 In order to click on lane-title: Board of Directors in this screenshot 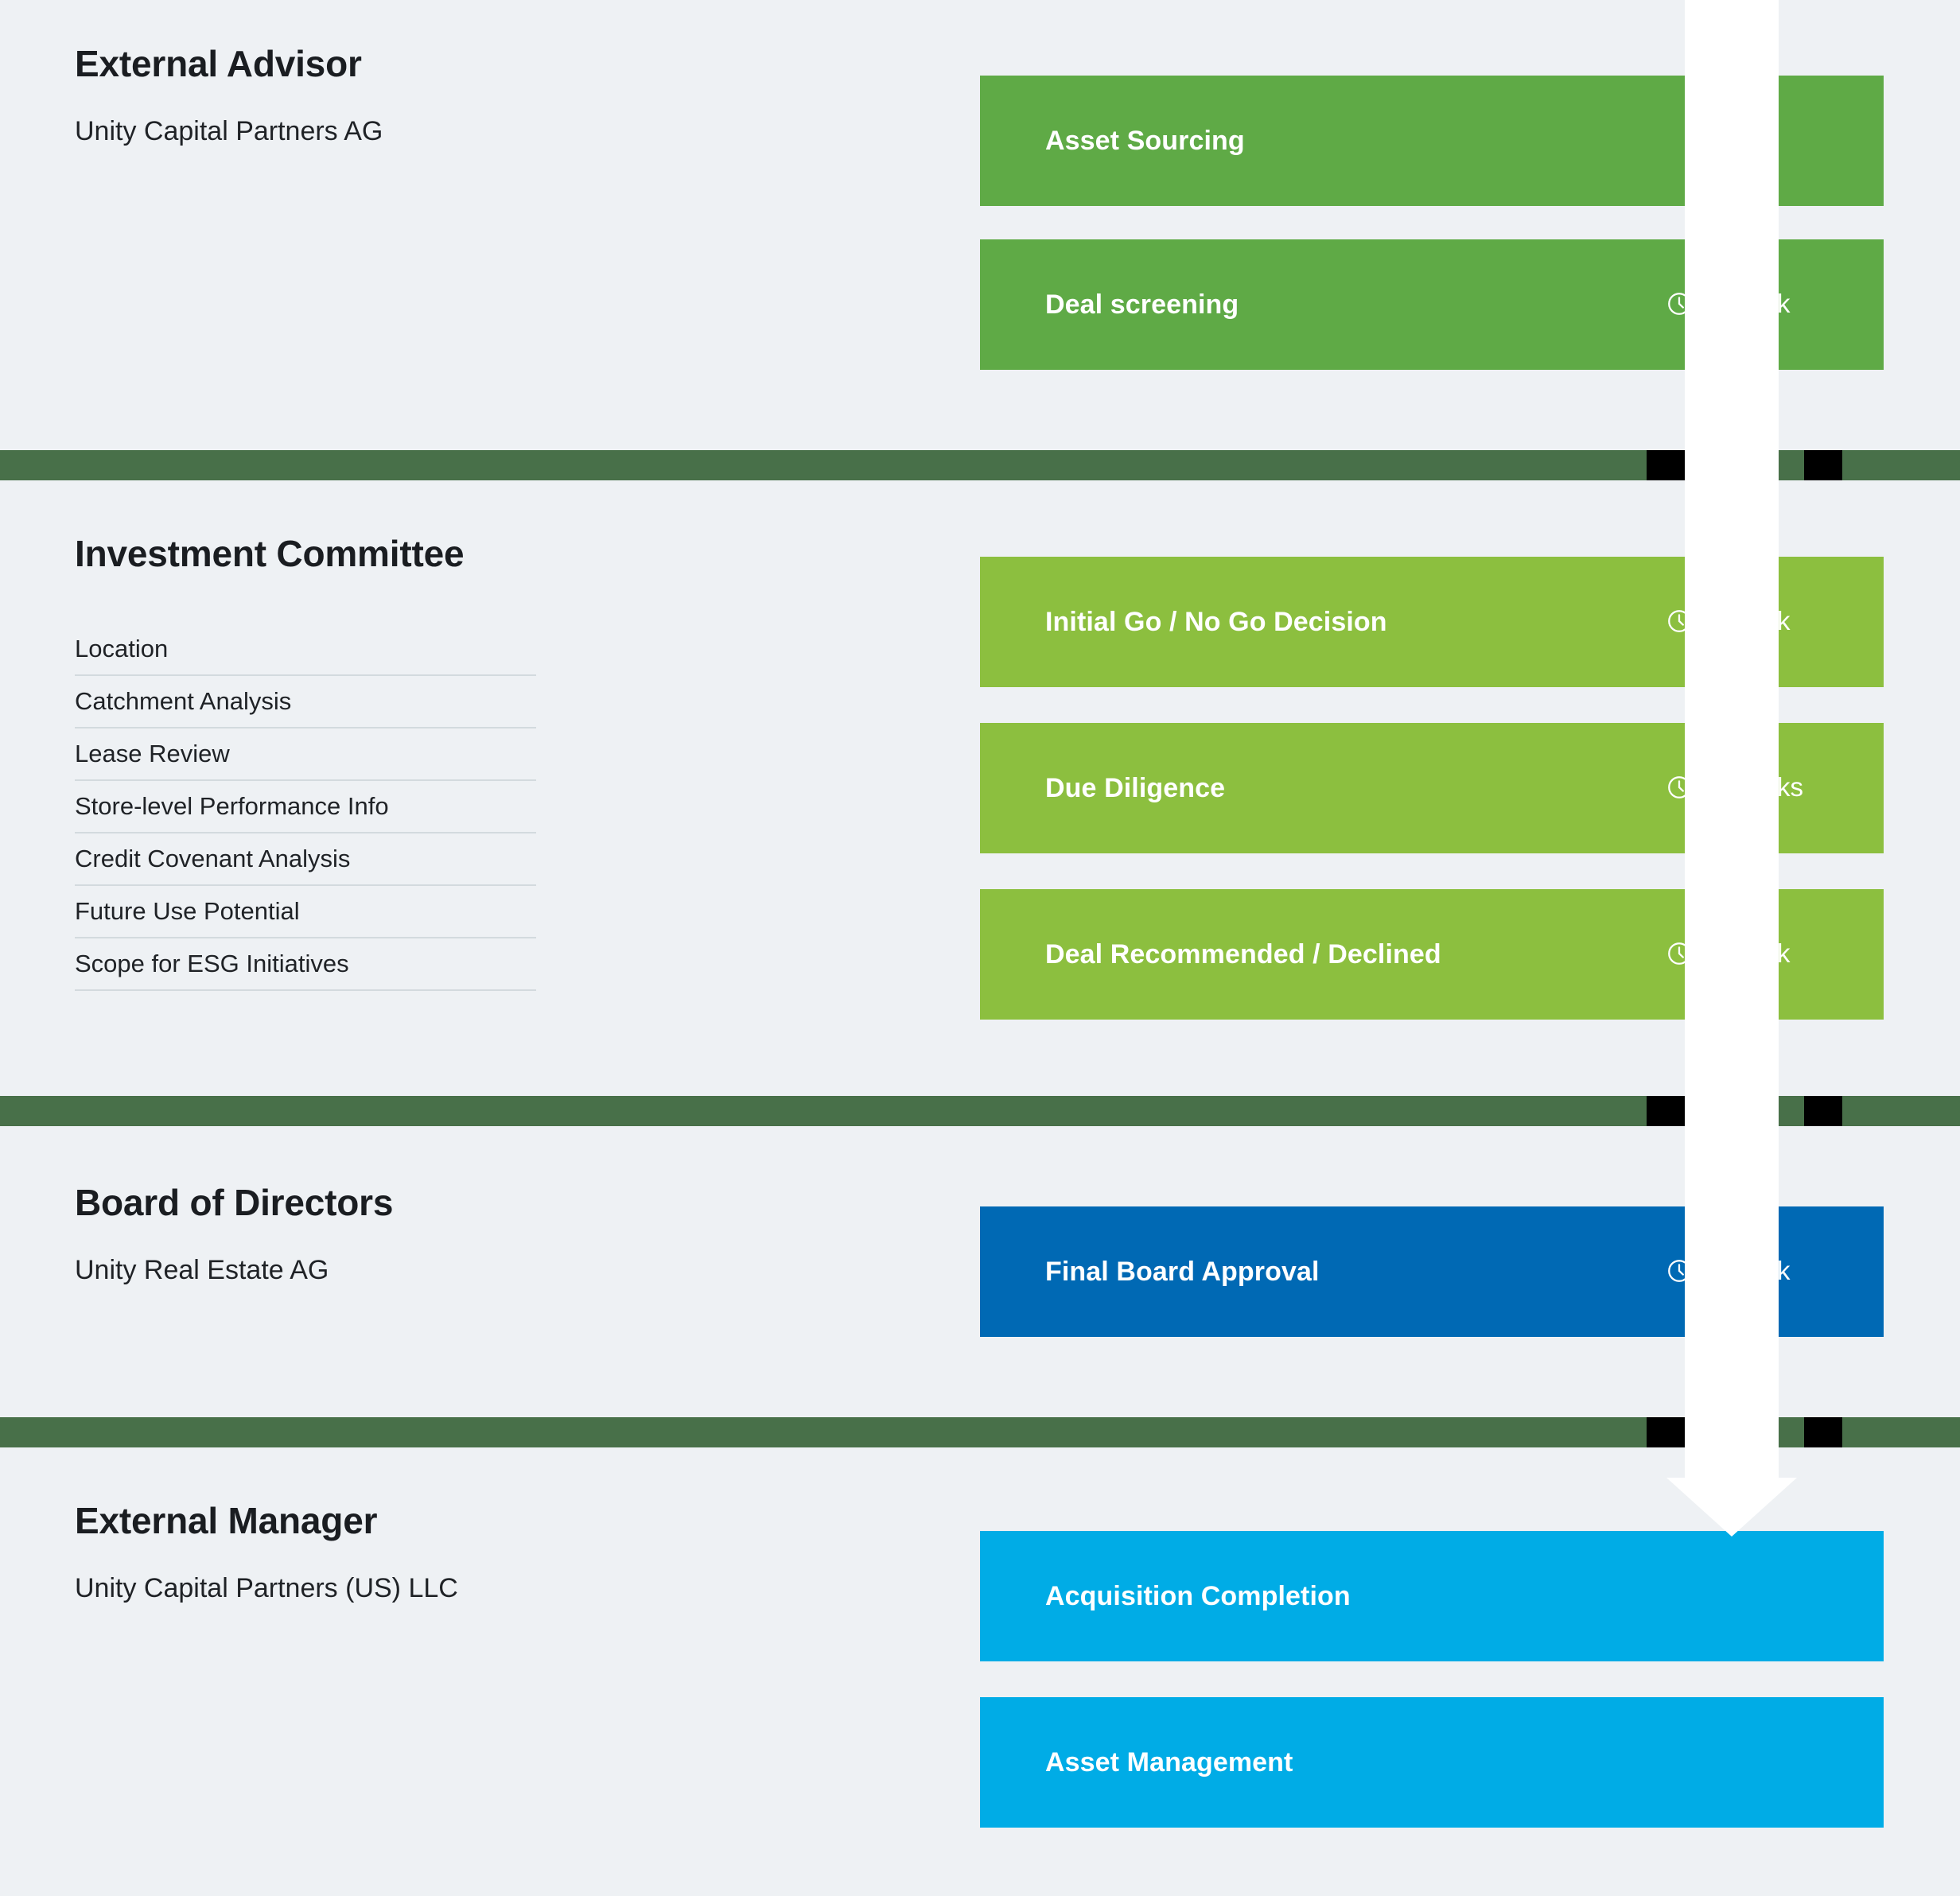, I will do `click(234, 1202)`.